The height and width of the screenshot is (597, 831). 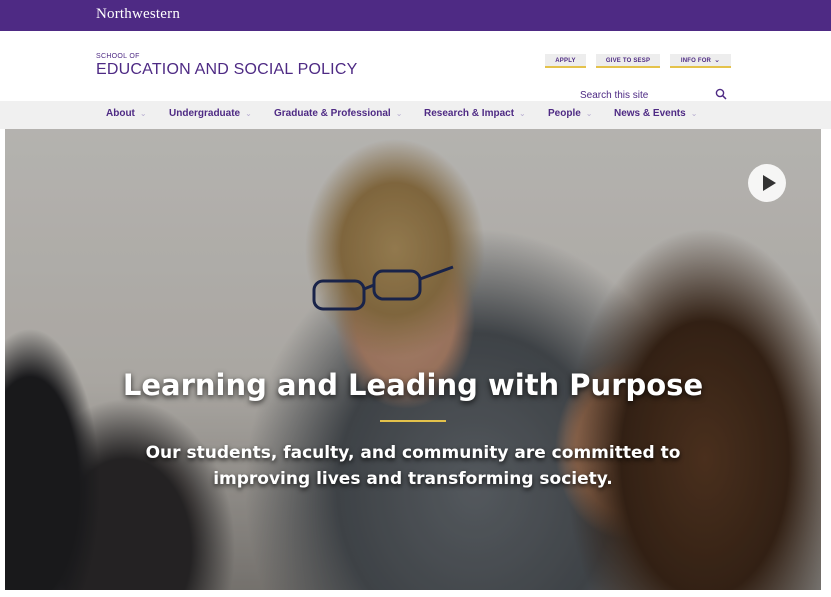 I want to click on give-label: GIVE TO SESP, so click(x=628, y=61).